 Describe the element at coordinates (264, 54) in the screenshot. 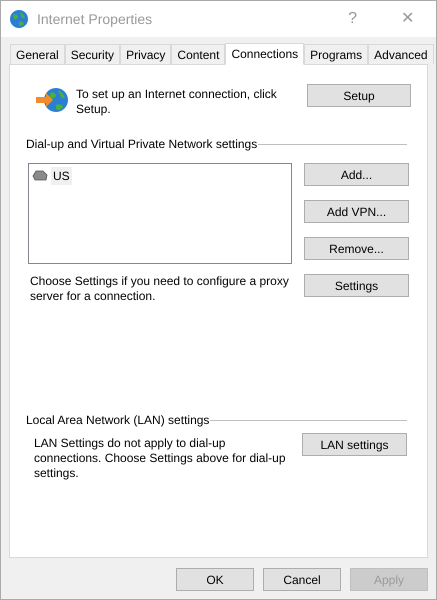

I see `tab: Connections` at that location.